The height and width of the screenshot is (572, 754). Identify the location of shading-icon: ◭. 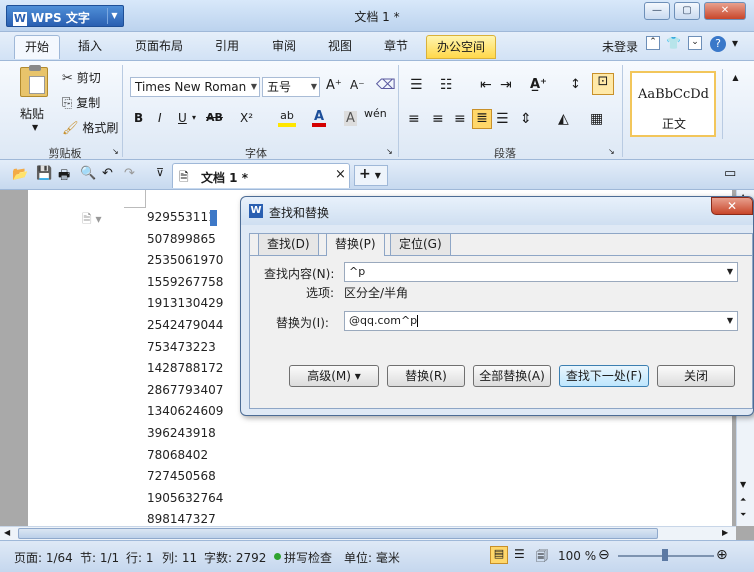
(563, 119).